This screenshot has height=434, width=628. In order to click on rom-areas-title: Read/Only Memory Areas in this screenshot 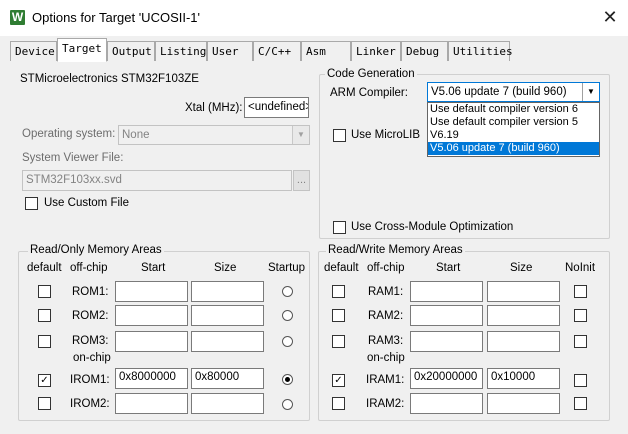, I will do `click(96, 250)`.